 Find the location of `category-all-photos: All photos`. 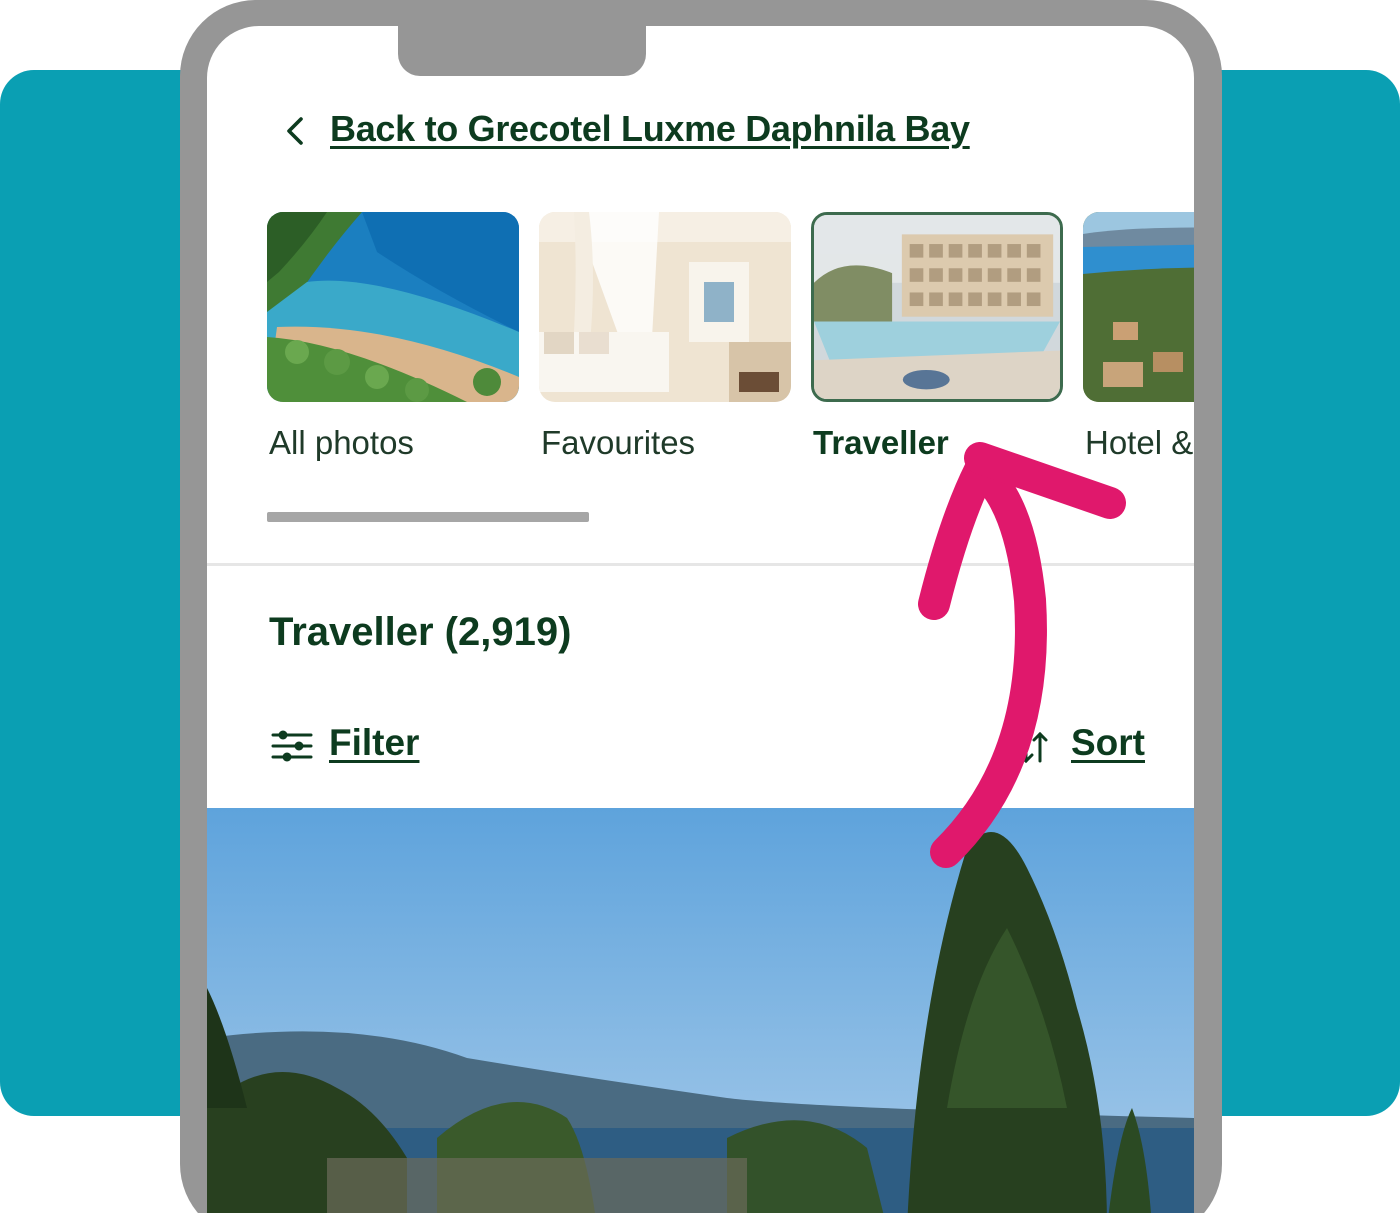

category-all-photos: All photos is located at coordinates (393, 336).